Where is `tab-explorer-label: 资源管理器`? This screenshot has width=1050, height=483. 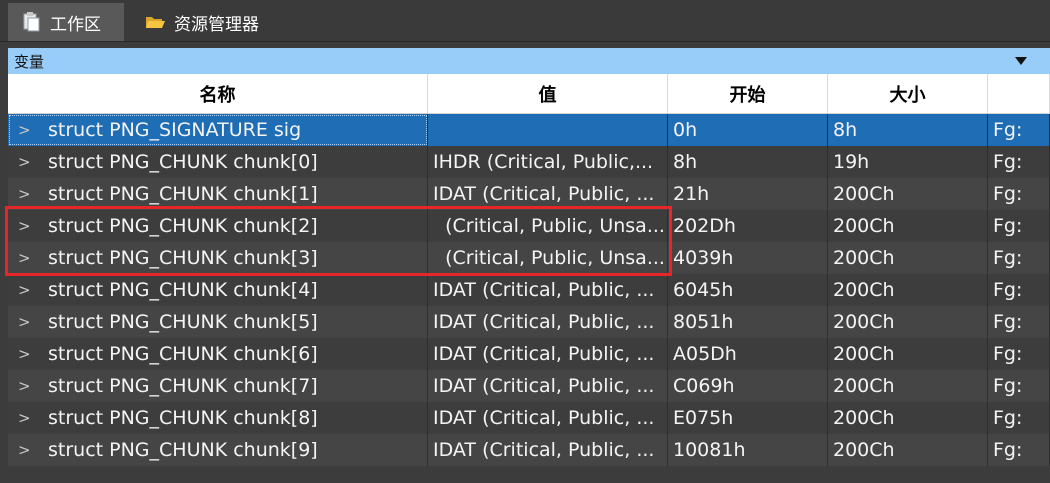
tab-explorer-label: 资源管理器 is located at coordinates (216, 24).